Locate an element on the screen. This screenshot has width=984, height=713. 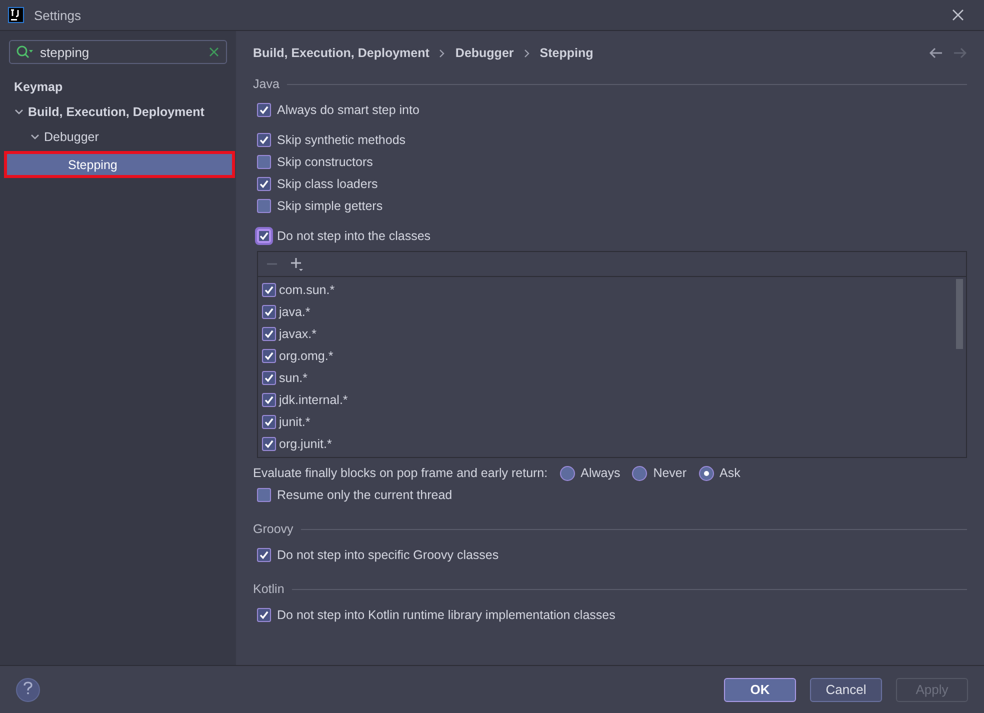
checkbox-label: Skip synthetic methods is located at coordinates (341, 140).